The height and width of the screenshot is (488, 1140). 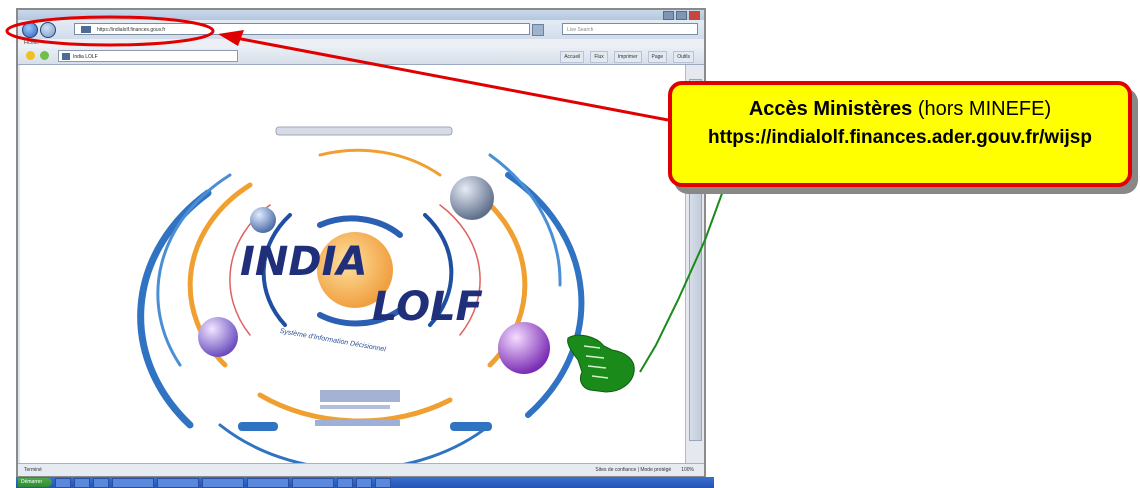 What do you see at coordinates (630, 29) in the screenshot?
I see `search-input: Live Search` at bounding box center [630, 29].